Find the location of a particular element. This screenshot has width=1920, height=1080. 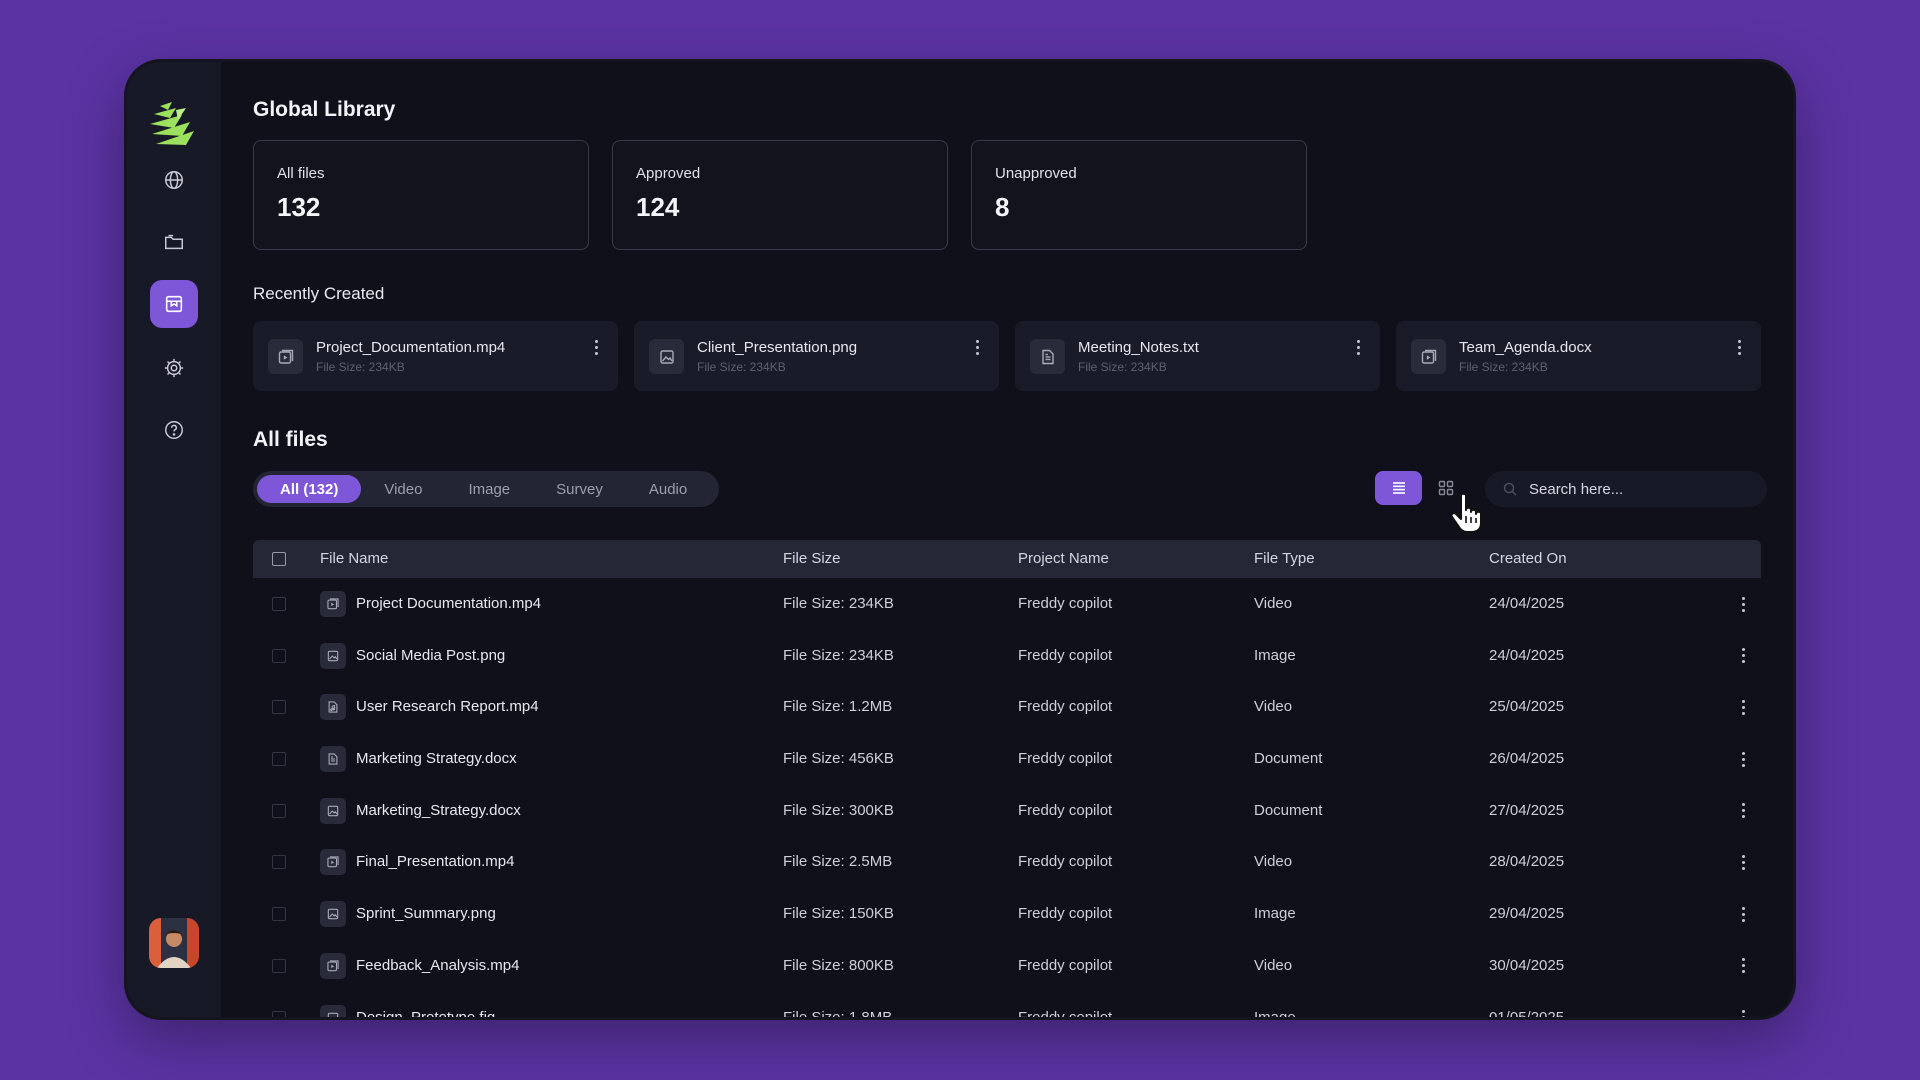

search-box is located at coordinates (1626, 489).